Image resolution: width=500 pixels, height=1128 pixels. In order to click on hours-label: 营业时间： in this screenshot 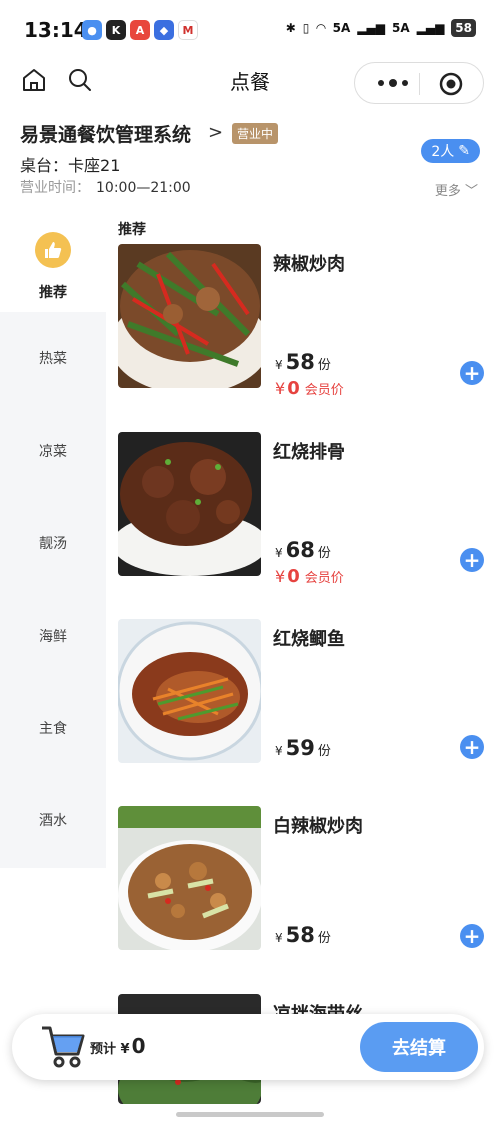, I will do `click(55, 188)`.